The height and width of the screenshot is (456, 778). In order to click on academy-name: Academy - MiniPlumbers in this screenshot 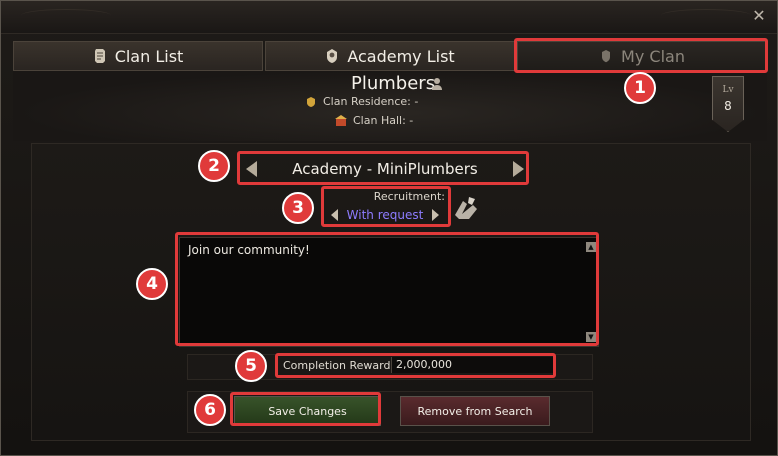, I will do `click(385, 169)`.